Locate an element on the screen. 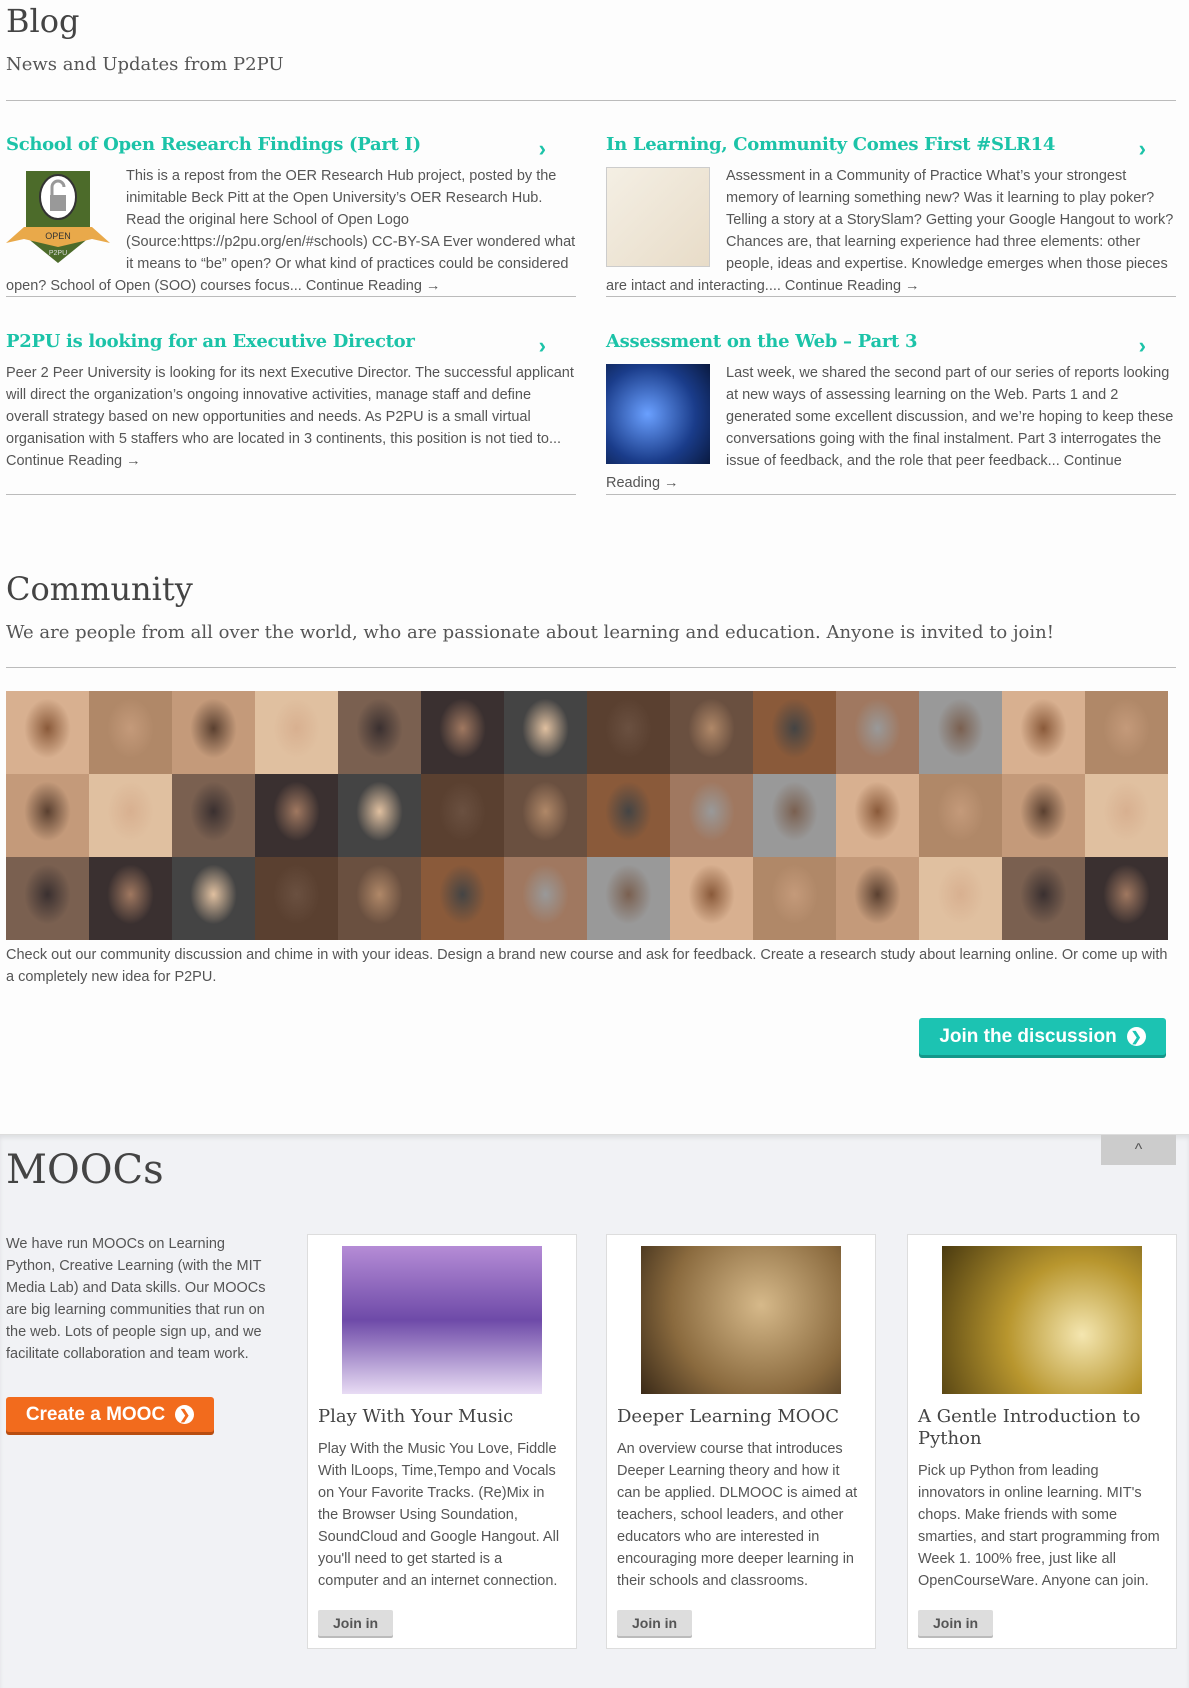  post-title-link: Assessment on the Web – Part 3 is located at coordinates (891, 341).